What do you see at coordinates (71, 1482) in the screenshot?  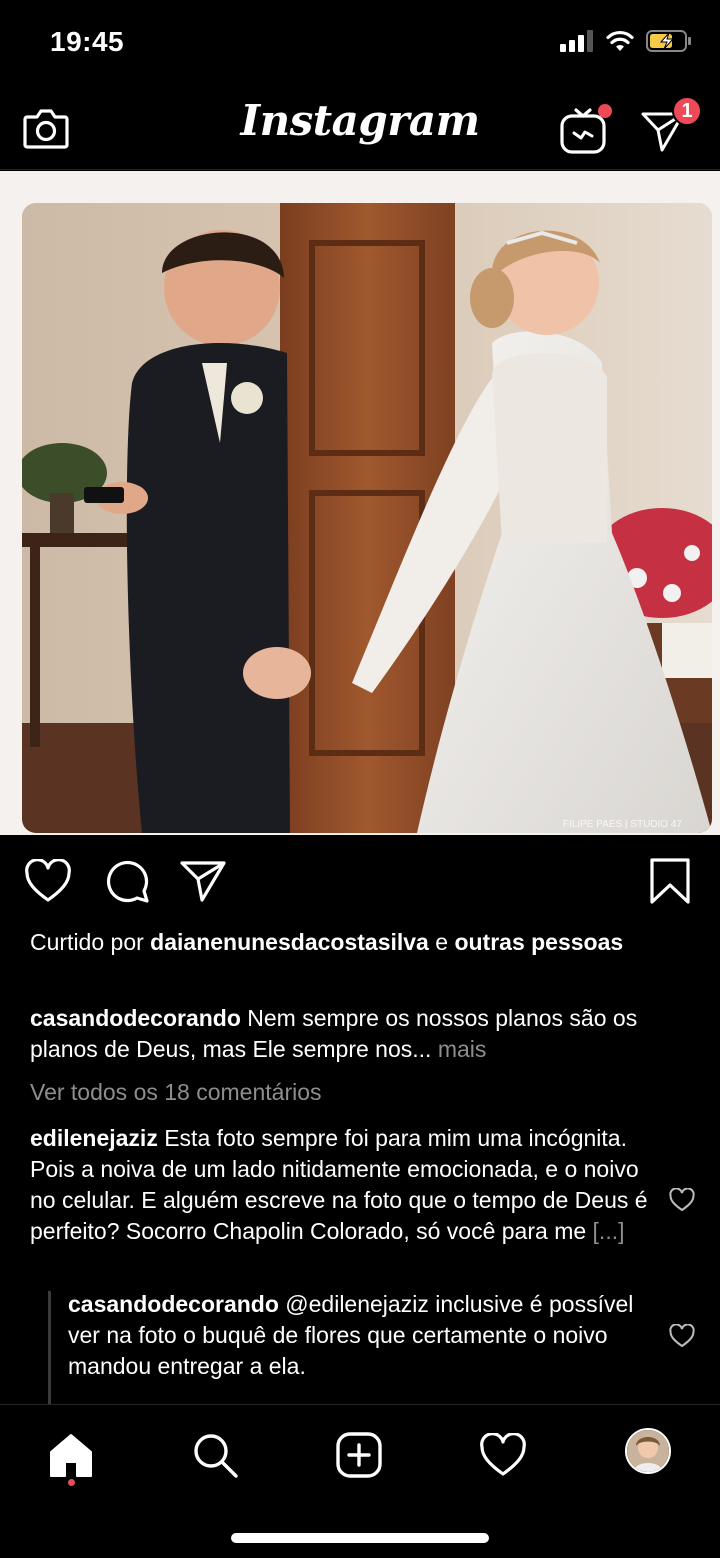 I see `home-activity-dot` at bounding box center [71, 1482].